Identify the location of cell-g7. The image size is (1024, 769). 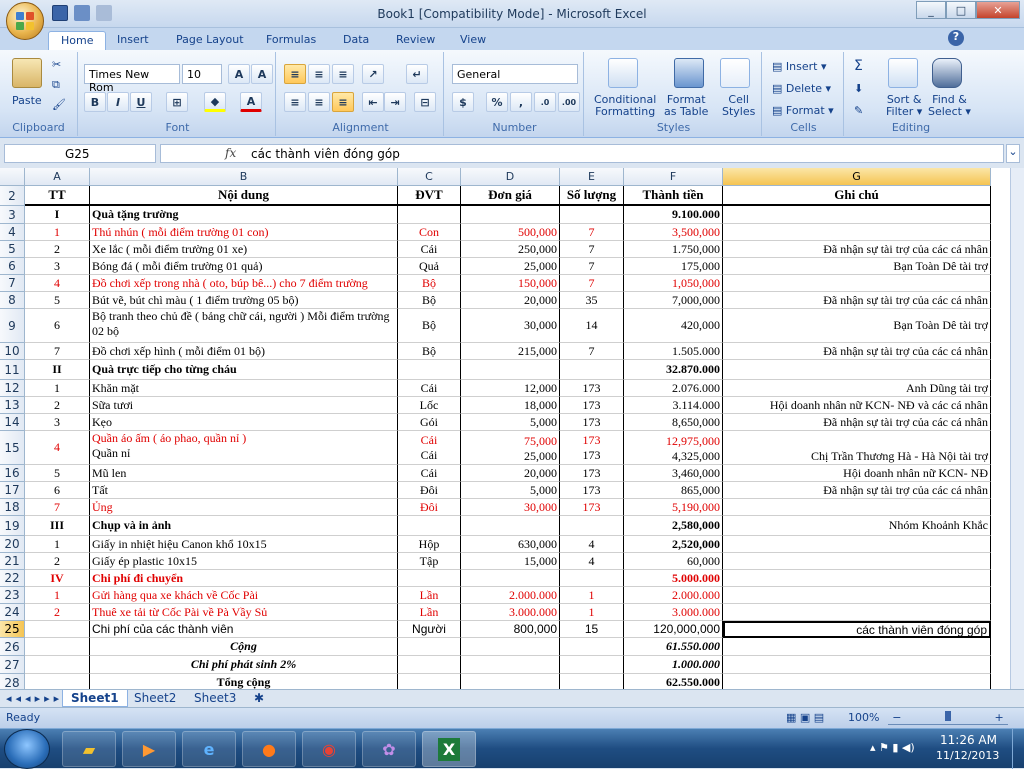
(857, 283).